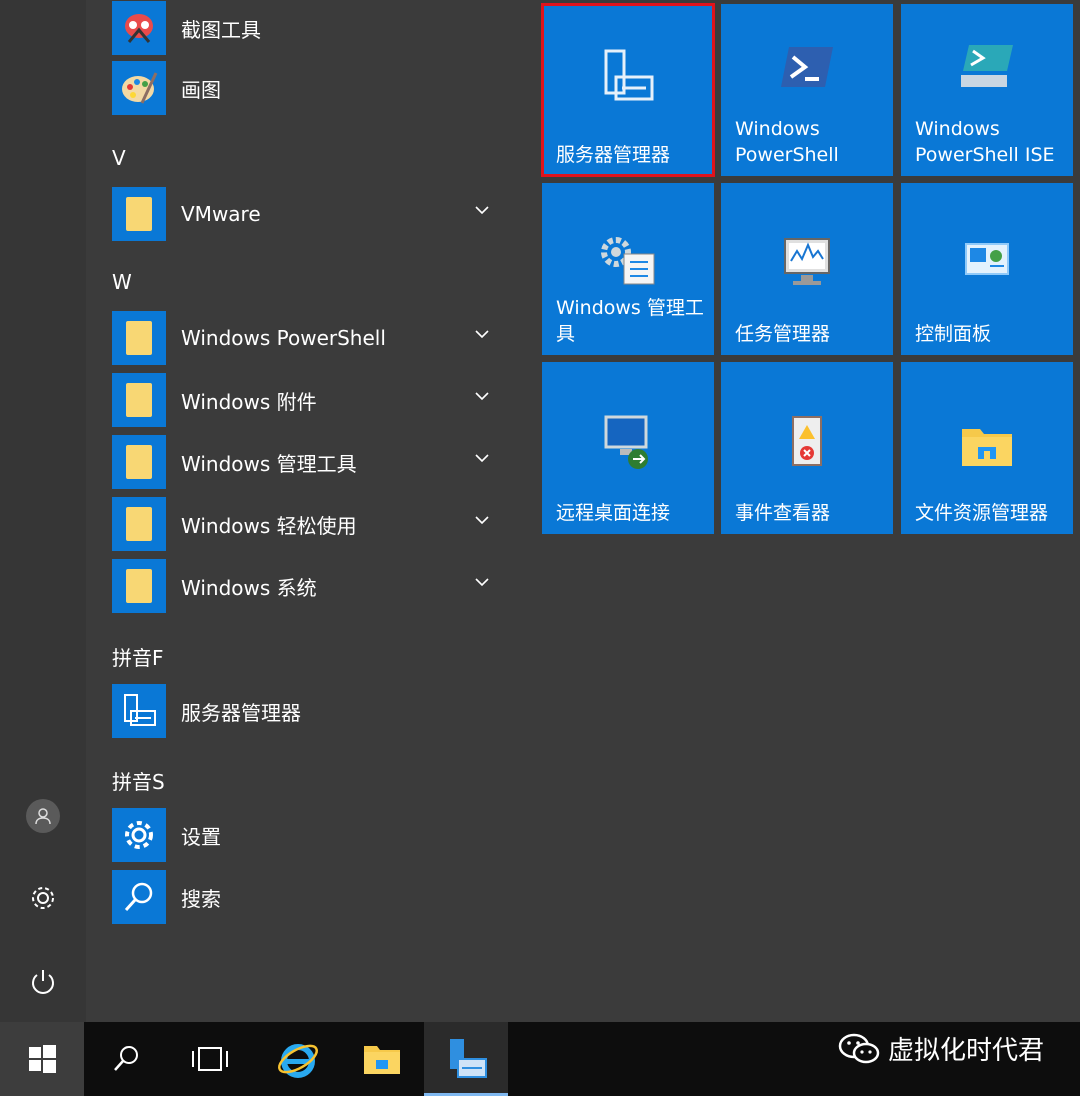 This screenshot has width=1080, height=1096. Describe the element at coordinates (628, 443) in the screenshot. I see `remote-desktop-icon` at that location.